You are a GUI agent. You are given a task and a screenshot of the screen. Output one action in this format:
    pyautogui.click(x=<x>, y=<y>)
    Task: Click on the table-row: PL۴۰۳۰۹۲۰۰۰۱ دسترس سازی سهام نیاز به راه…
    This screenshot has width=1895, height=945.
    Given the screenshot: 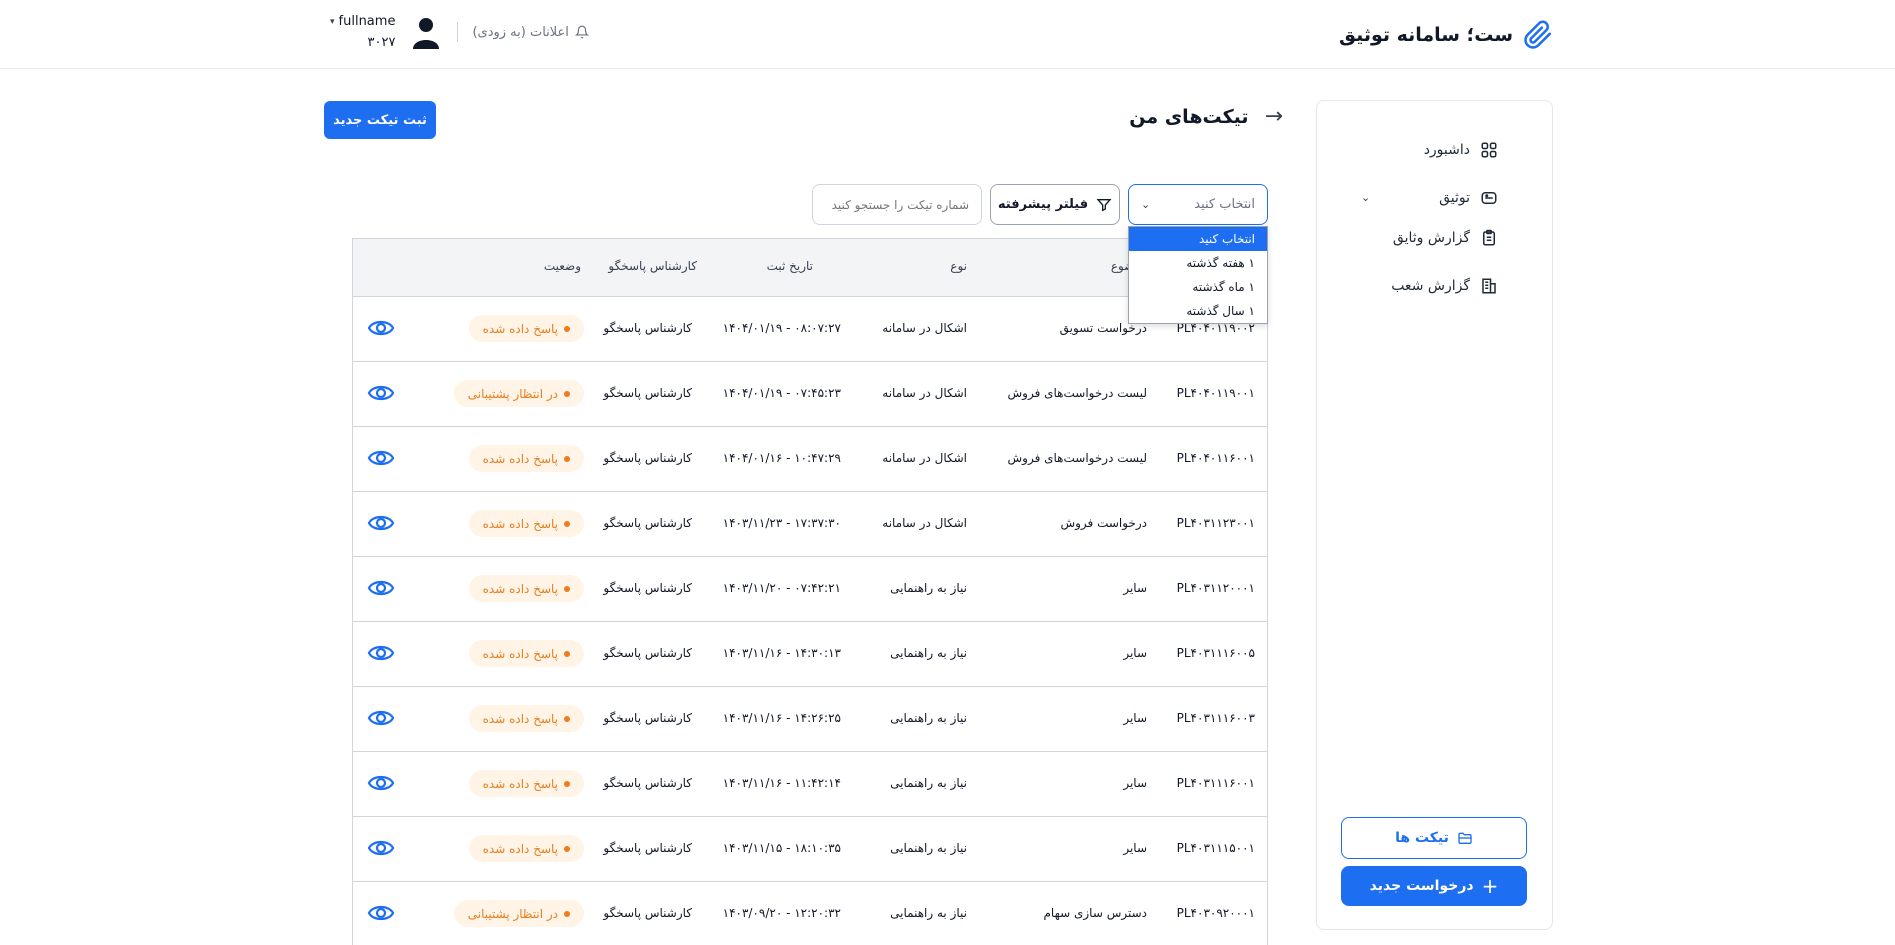 What is the action you would take?
    pyautogui.click(x=810, y=913)
    